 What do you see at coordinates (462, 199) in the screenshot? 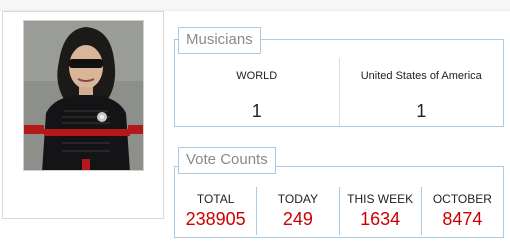
I see `vote-count-label: OCTOBER` at bounding box center [462, 199].